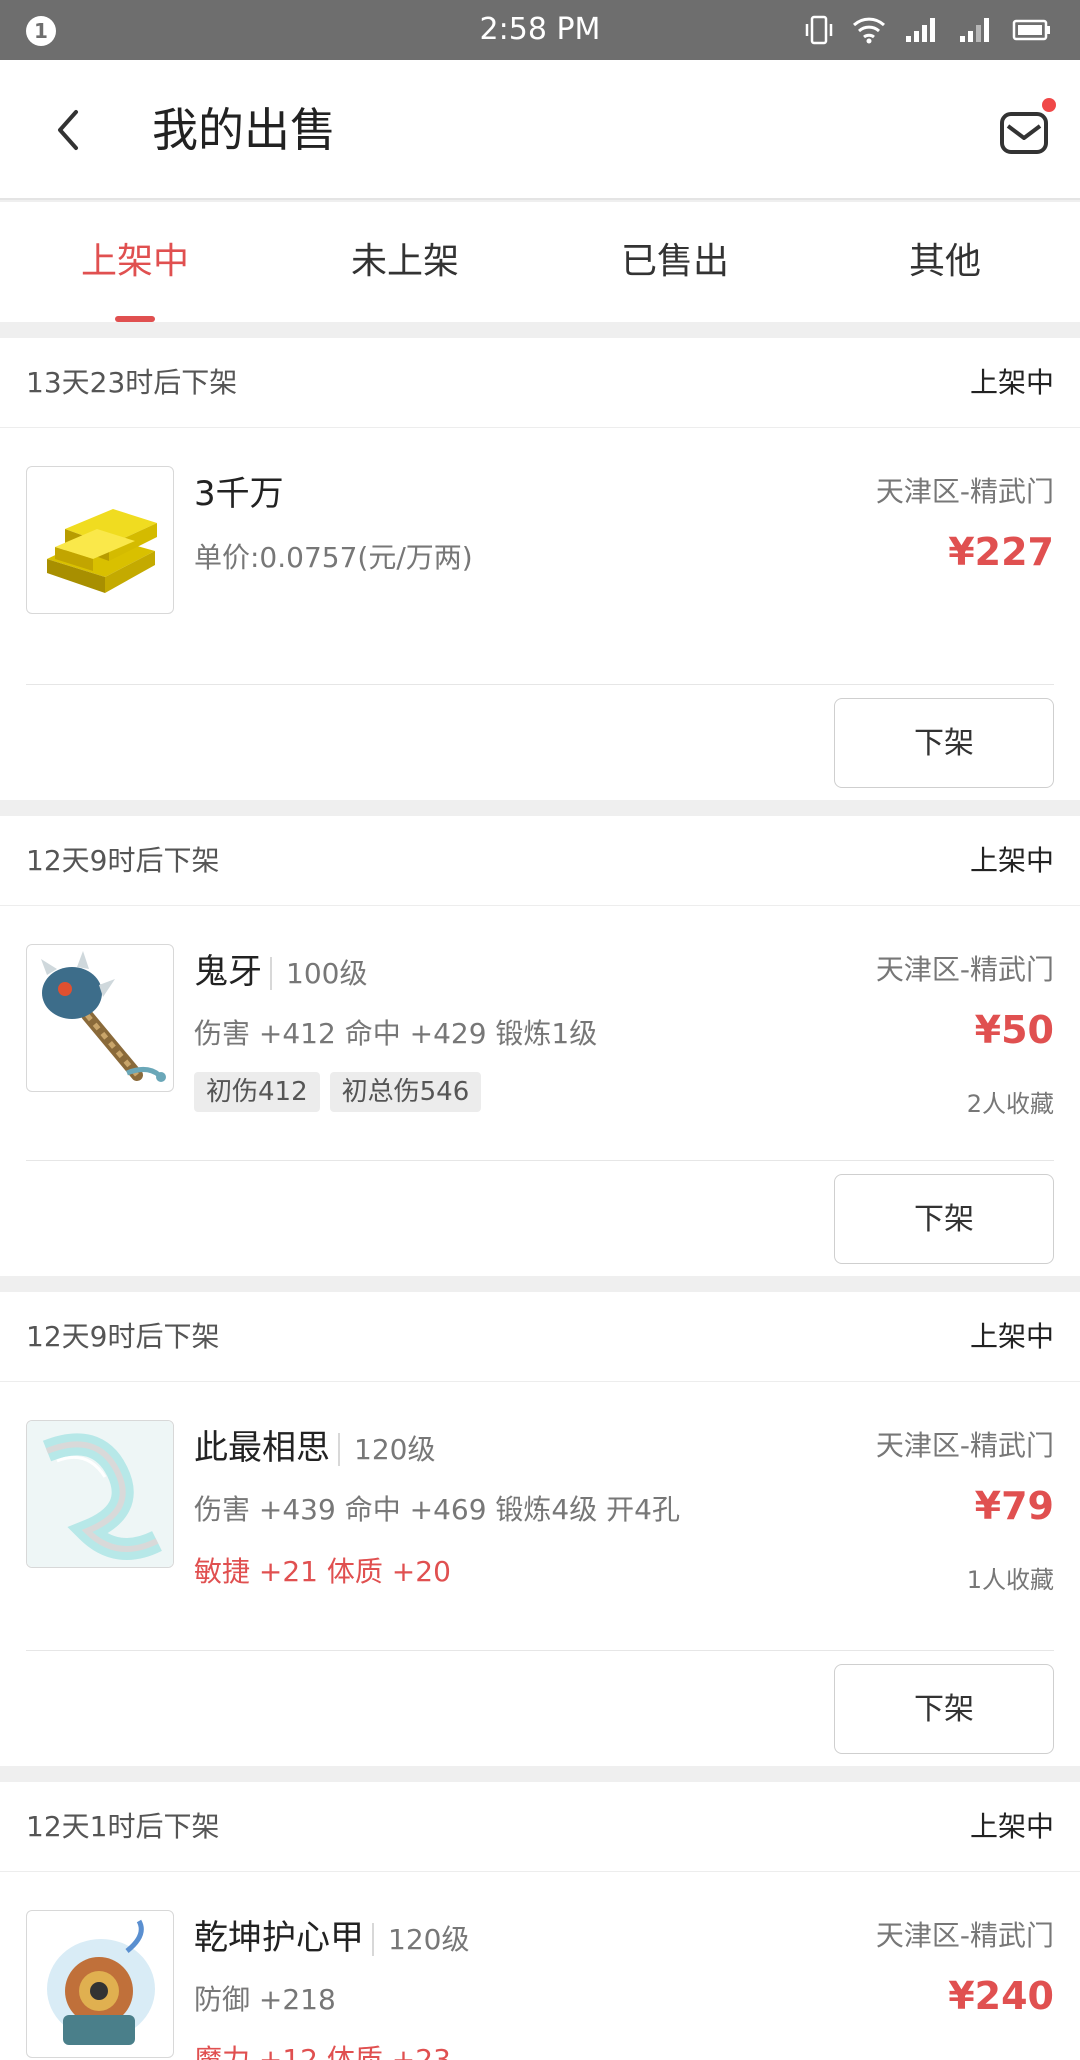 This screenshot has height=2060, width=1080. I want to click on page-title: 我的出售, so click(244, 130).